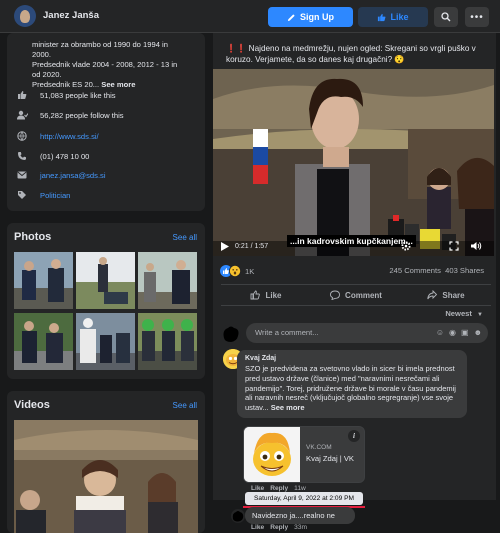  What do you see at coordinates (106, 476) in the screenshot?
I see `video-thumbnail` at bounding box center [106, 476].